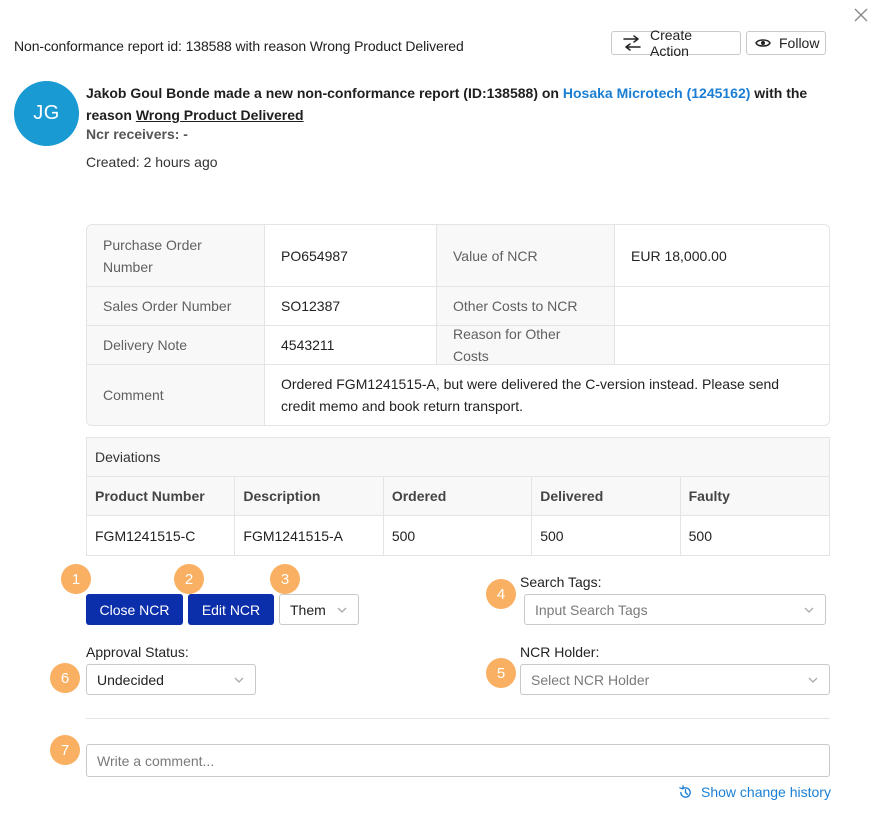 This screenshot has width=875, height=820. Describe the element at coordinates (189, 579) in the screenshot. I see `step-badge-2: 2` at that location.